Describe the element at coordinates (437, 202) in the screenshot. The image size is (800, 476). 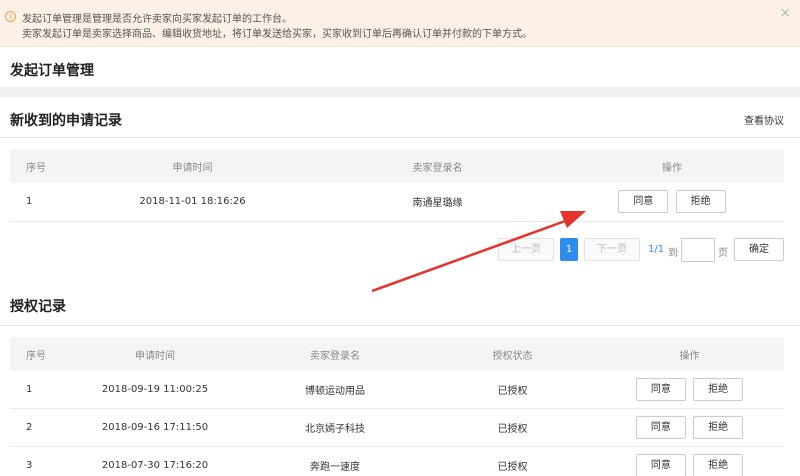
I see `row-seller: 南通星璐缘` at that location.